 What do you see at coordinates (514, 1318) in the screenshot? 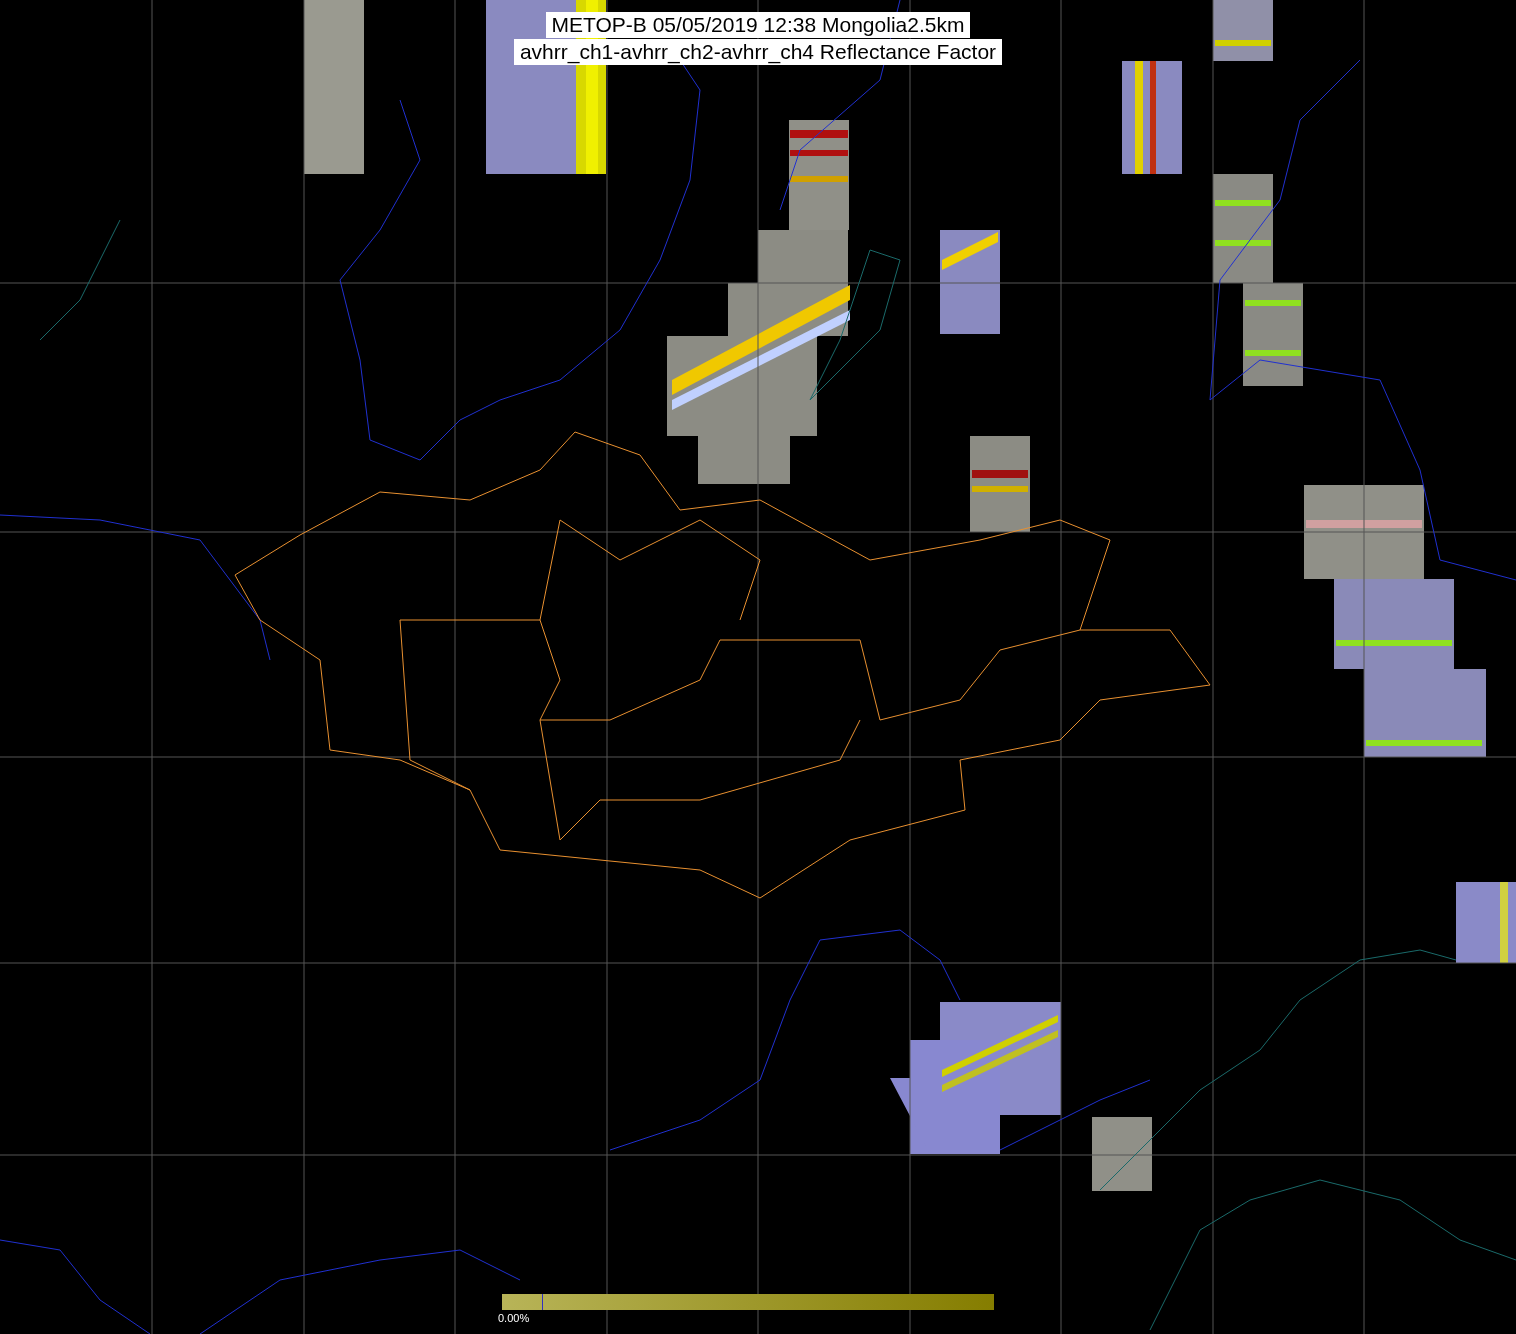
I see `scale-min-label: 0.00%` at bounding box center [514, 1318].